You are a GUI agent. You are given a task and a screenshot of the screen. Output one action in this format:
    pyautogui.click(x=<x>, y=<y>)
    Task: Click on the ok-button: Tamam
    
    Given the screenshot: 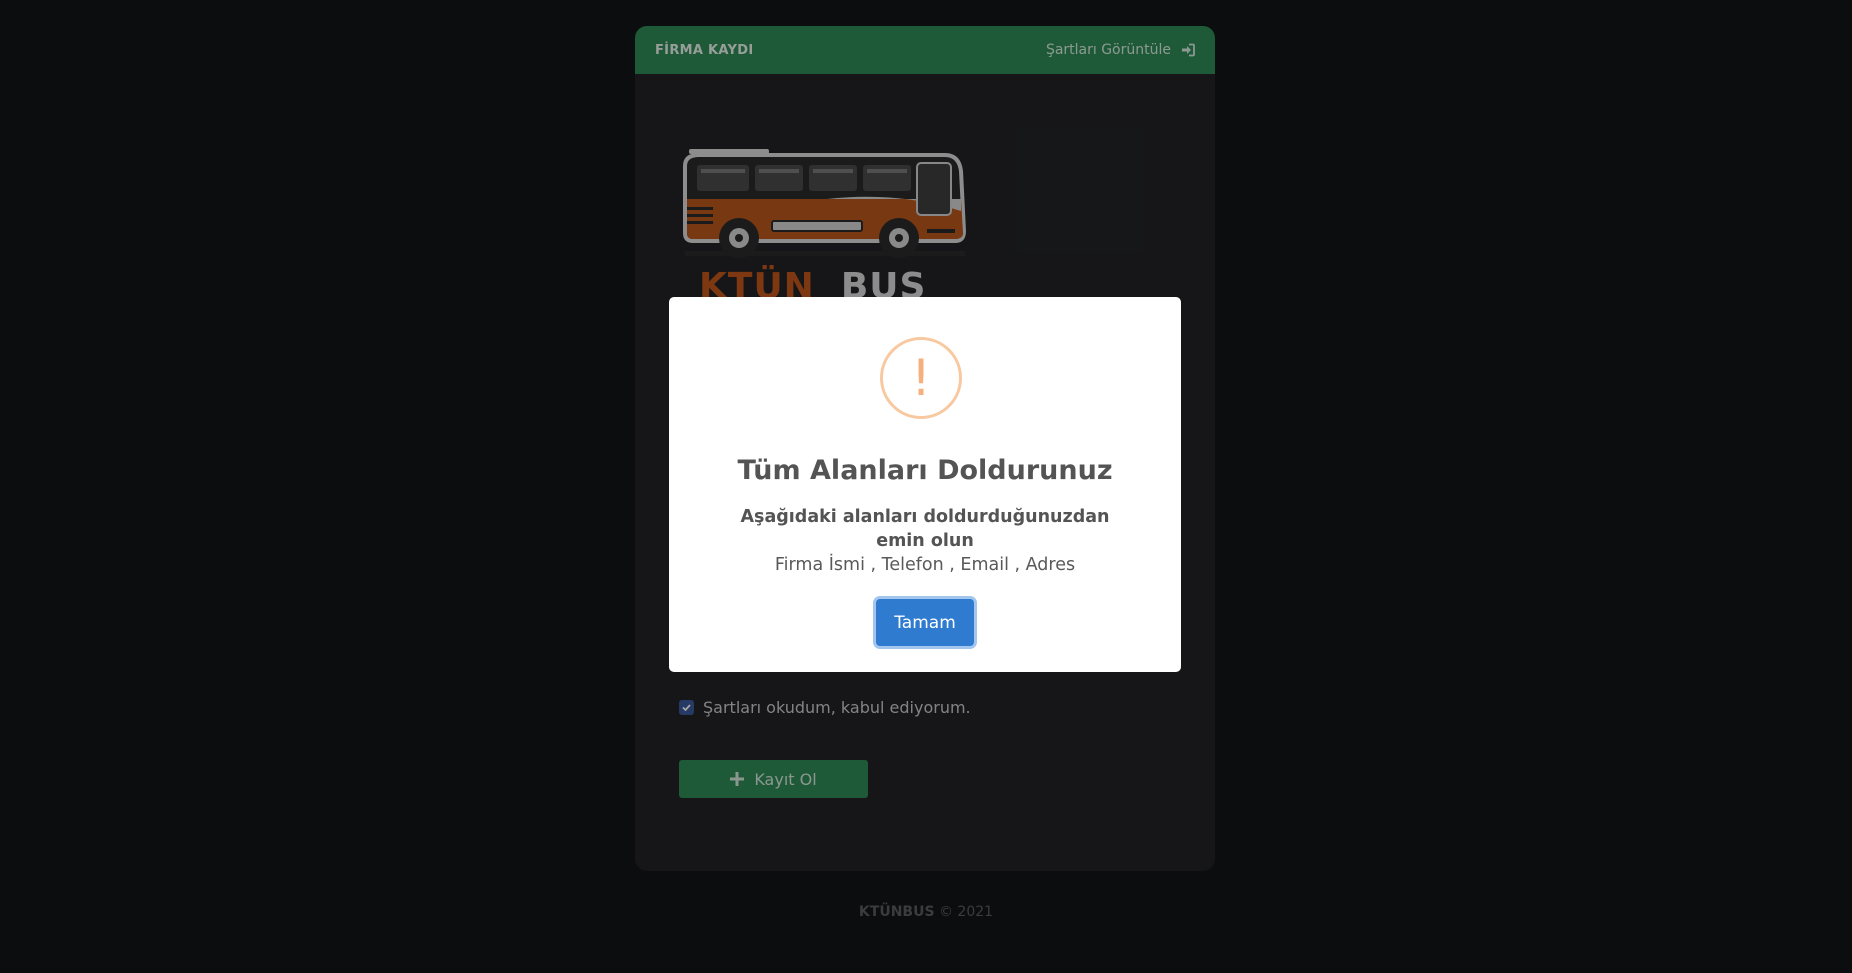 What is the action you would take?
    pyautogui.click(x=925, y=622)
    